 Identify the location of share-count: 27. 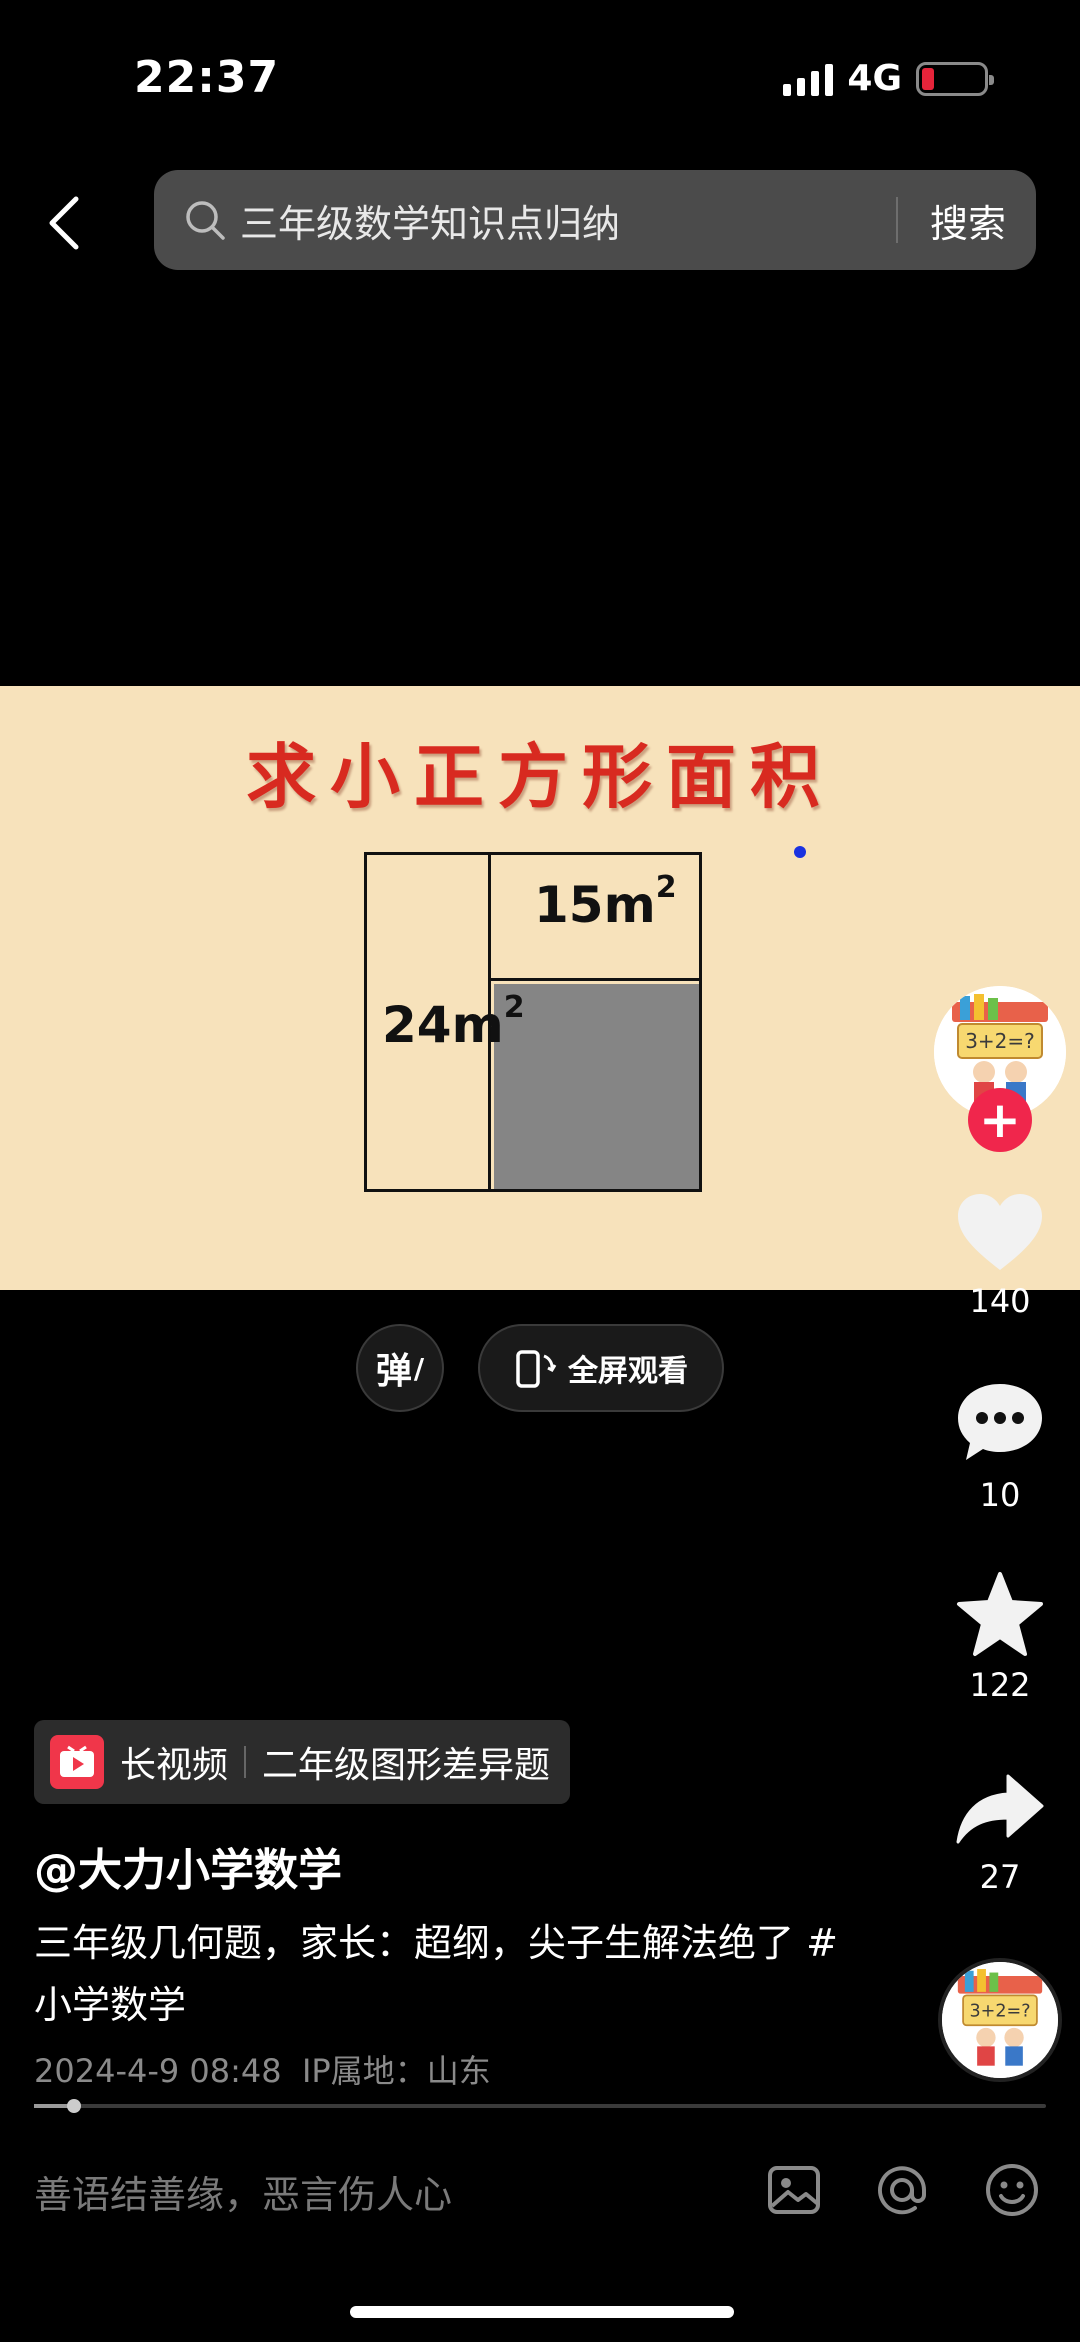
(1000, 1877).